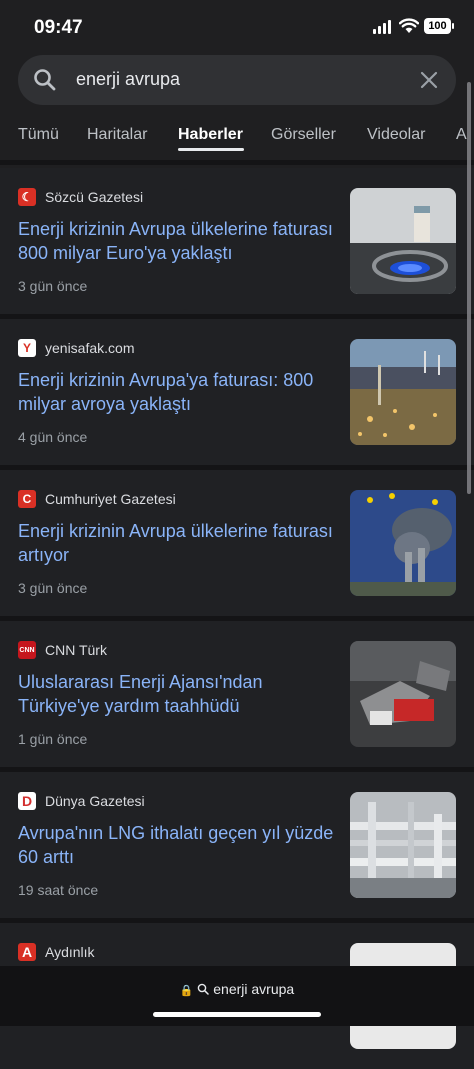  I want to click on news-source: D Dünya Gazetesi, so click(81, 801).